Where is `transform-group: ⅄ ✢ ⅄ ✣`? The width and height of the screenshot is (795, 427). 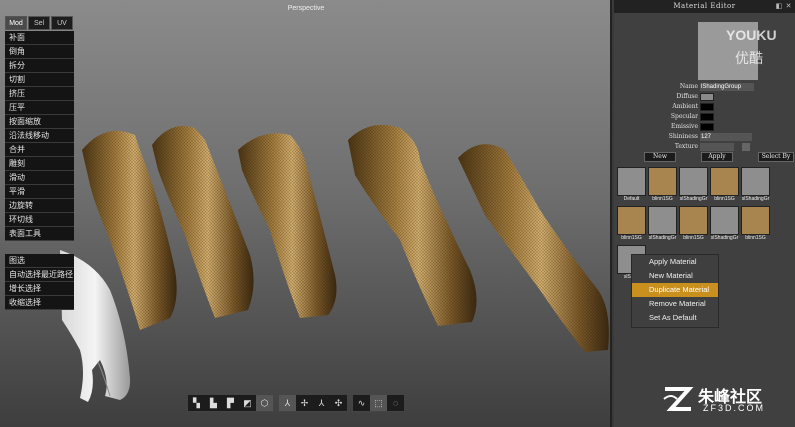
transform-group: ⅄ ✢ ⅄ ✣ is located at coordinates (313, 403).